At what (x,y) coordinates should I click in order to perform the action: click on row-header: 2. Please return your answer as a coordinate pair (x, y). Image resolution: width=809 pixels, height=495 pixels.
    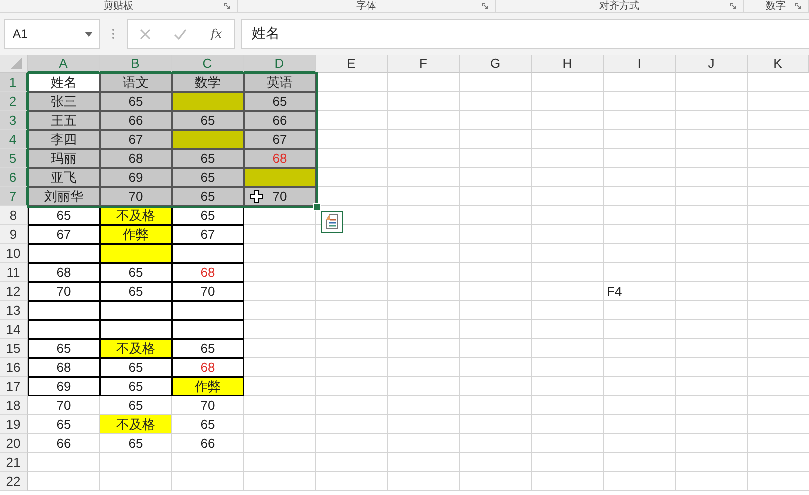
    Looking at the image, I should click on (14, 101).